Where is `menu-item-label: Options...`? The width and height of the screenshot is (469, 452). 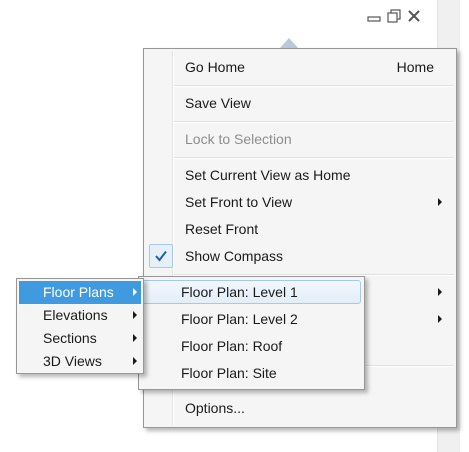
menu-item-label: Options... is located at coordinates (215, 408).